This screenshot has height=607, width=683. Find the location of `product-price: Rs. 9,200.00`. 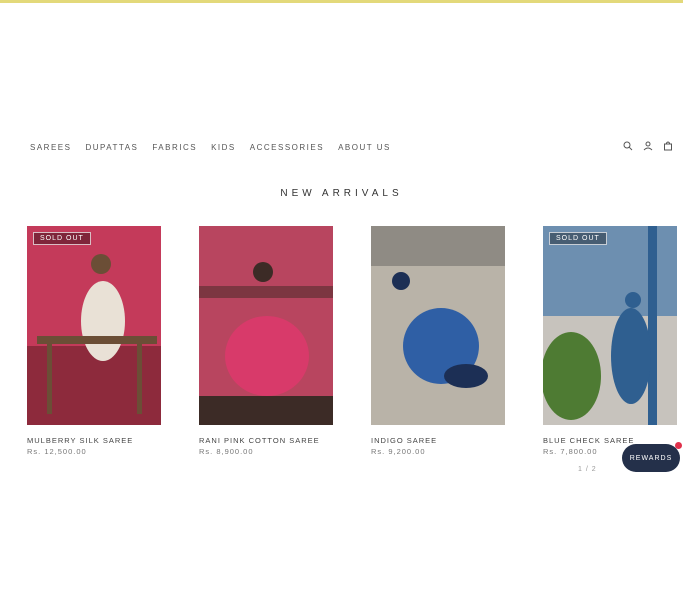

product-price: Rs. 9,200.00 is located at coordinates (398, 451).